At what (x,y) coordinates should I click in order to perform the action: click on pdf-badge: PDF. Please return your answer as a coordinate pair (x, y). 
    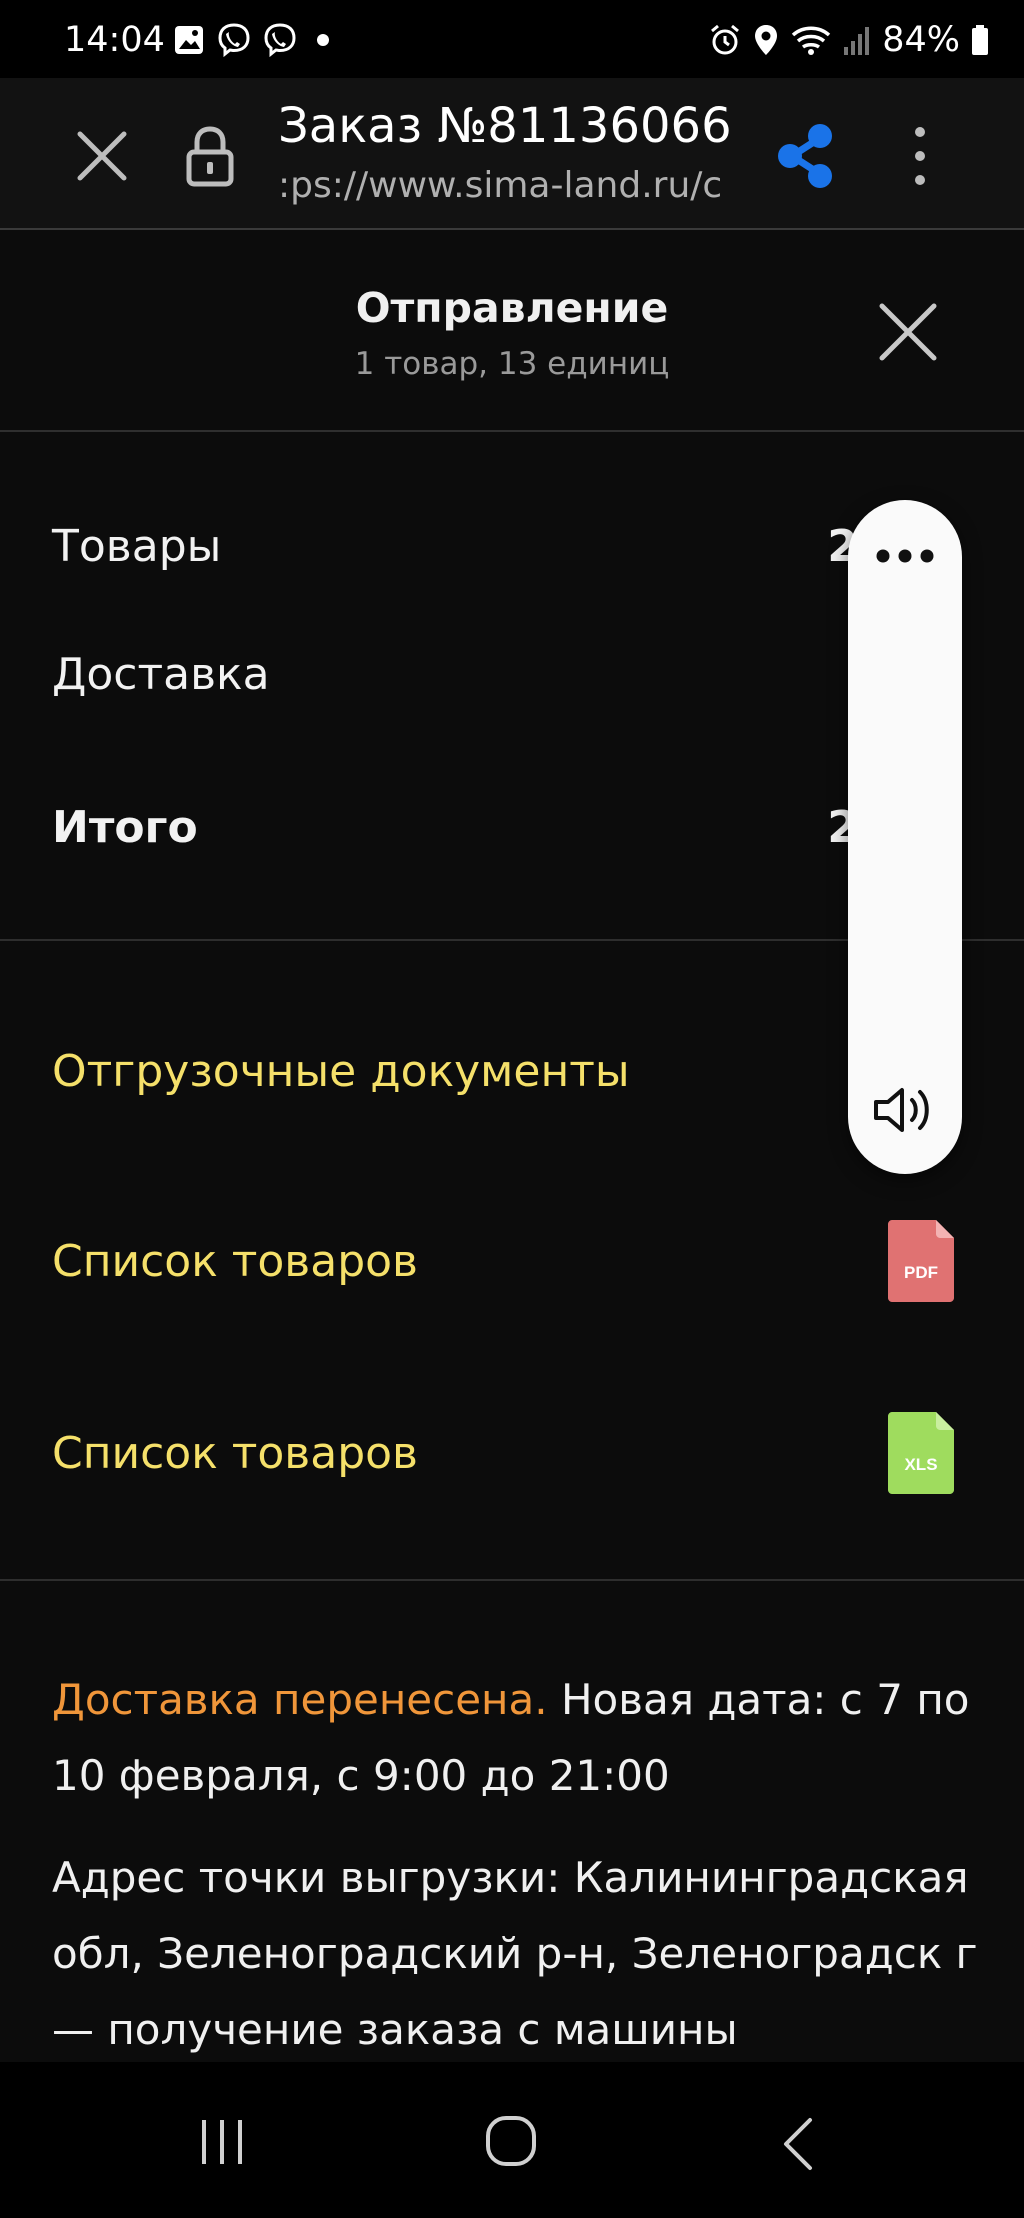
    Looking at the image, I should click on (921, 1272).